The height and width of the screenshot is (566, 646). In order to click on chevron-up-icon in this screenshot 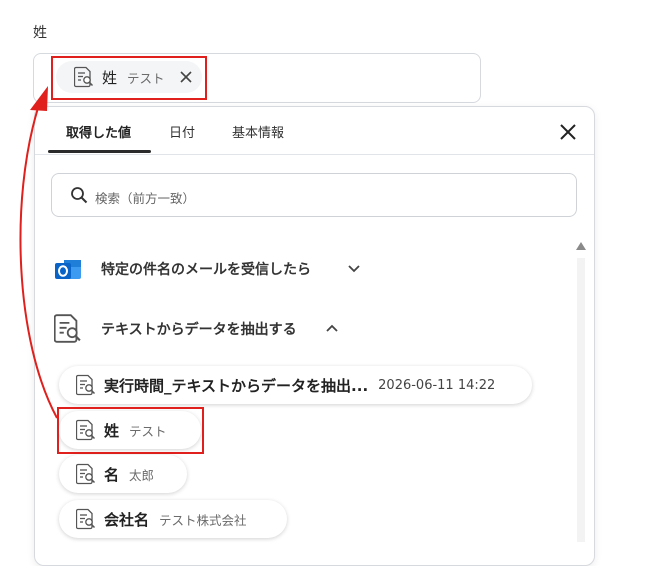, I will do `click(332, 328)`.